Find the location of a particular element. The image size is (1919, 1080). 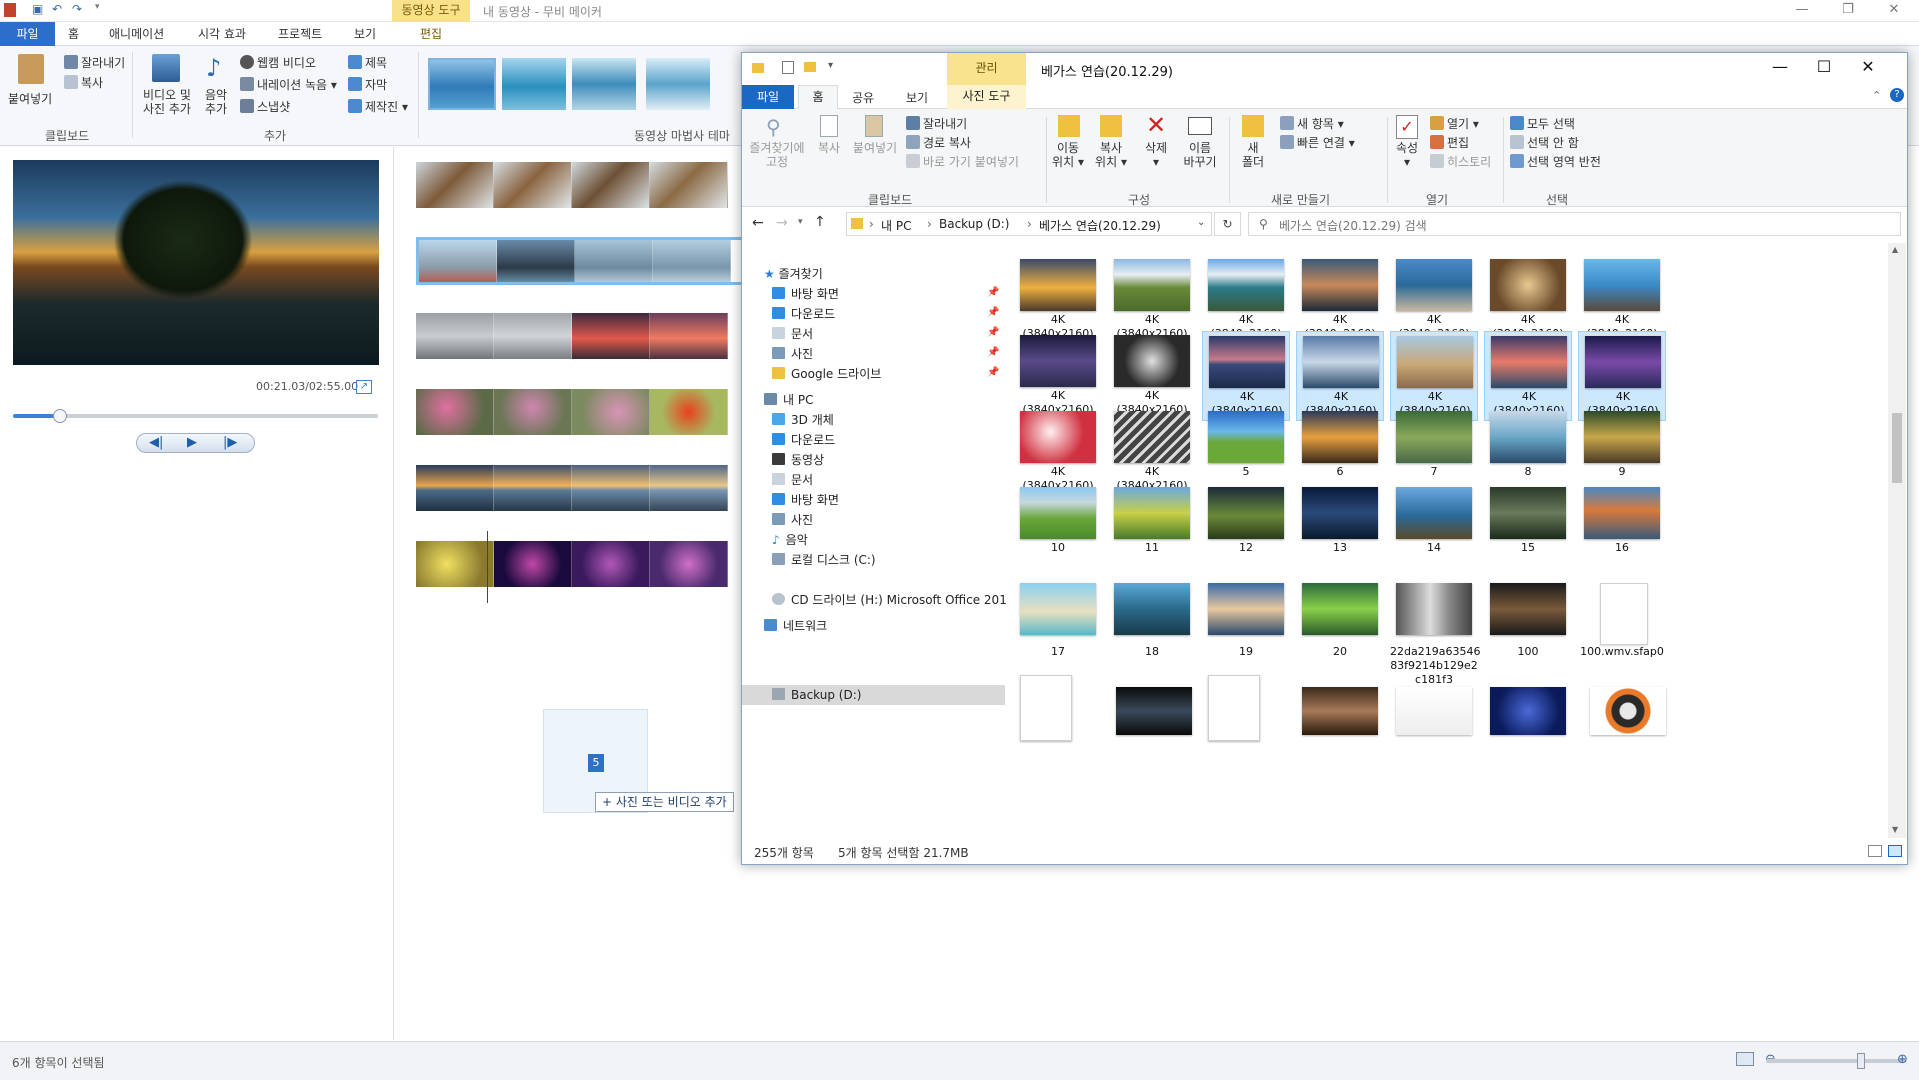

title-button: 제목 is located at coordinates (367, 62).